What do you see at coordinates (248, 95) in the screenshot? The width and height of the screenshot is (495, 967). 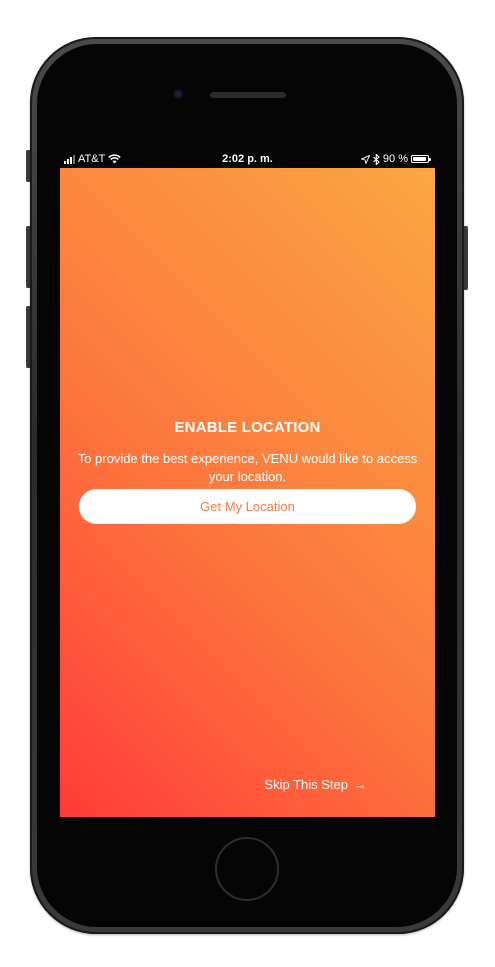 I see `earpiece-speaker` at bounding box center [248, 95].